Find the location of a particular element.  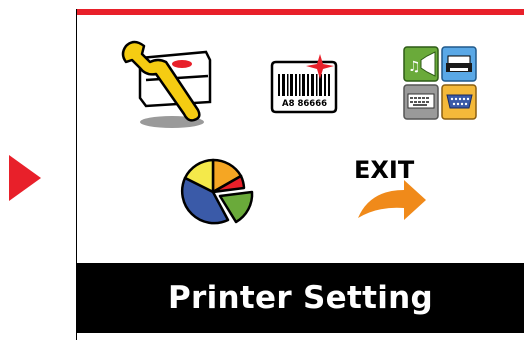

exit-label: EXIT is located at coordinates (384, 170).